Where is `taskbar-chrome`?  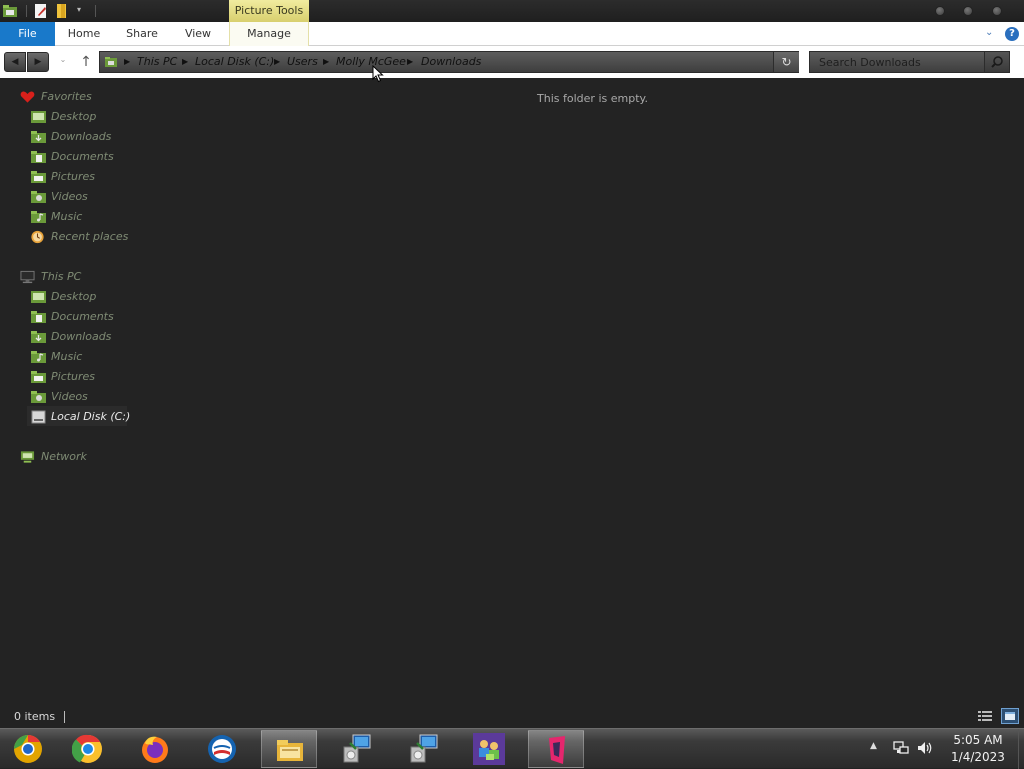
taskbar-chrome is located at coordinates (88, 749).